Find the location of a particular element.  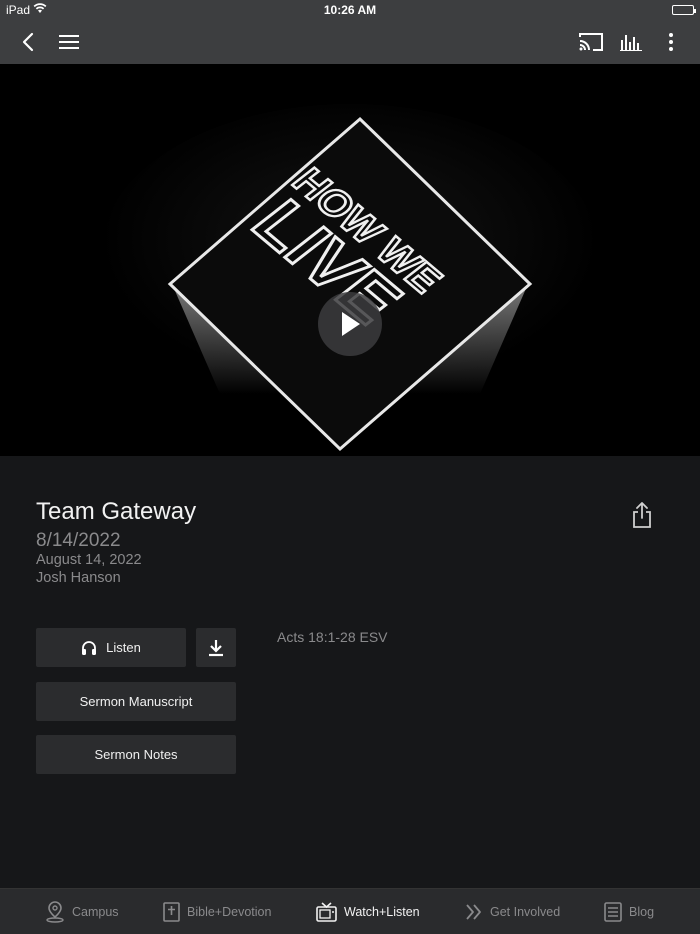

sermon-date-long: August 14, 2022 is located at coordinates (89, 560).